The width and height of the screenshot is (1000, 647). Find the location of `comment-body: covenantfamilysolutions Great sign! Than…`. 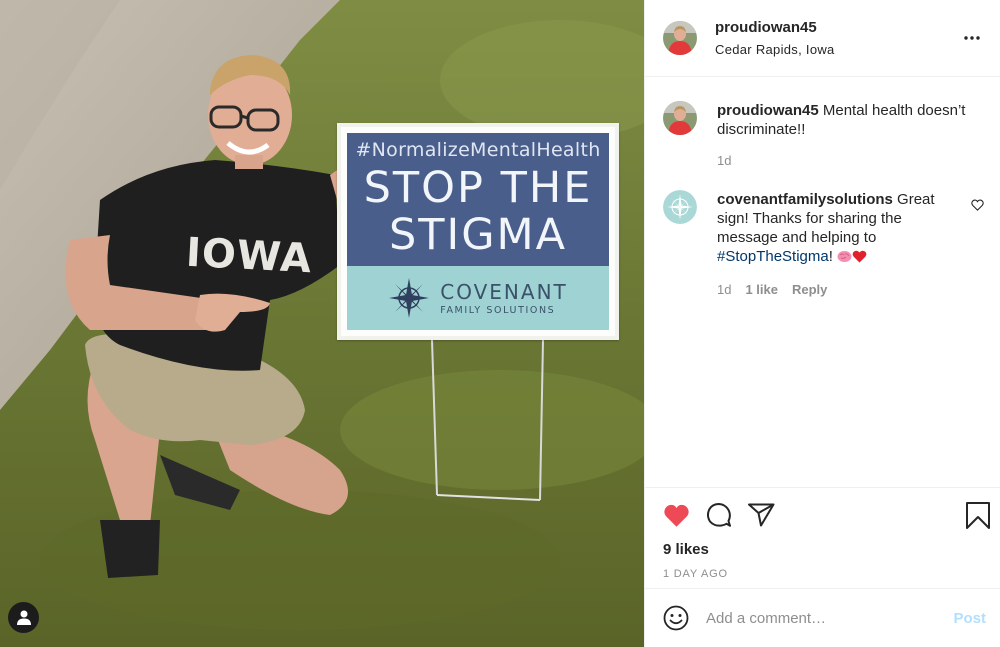

comment-body: covenantfamilysolutions Great sign! Than… is located at coordinates (850, 243).